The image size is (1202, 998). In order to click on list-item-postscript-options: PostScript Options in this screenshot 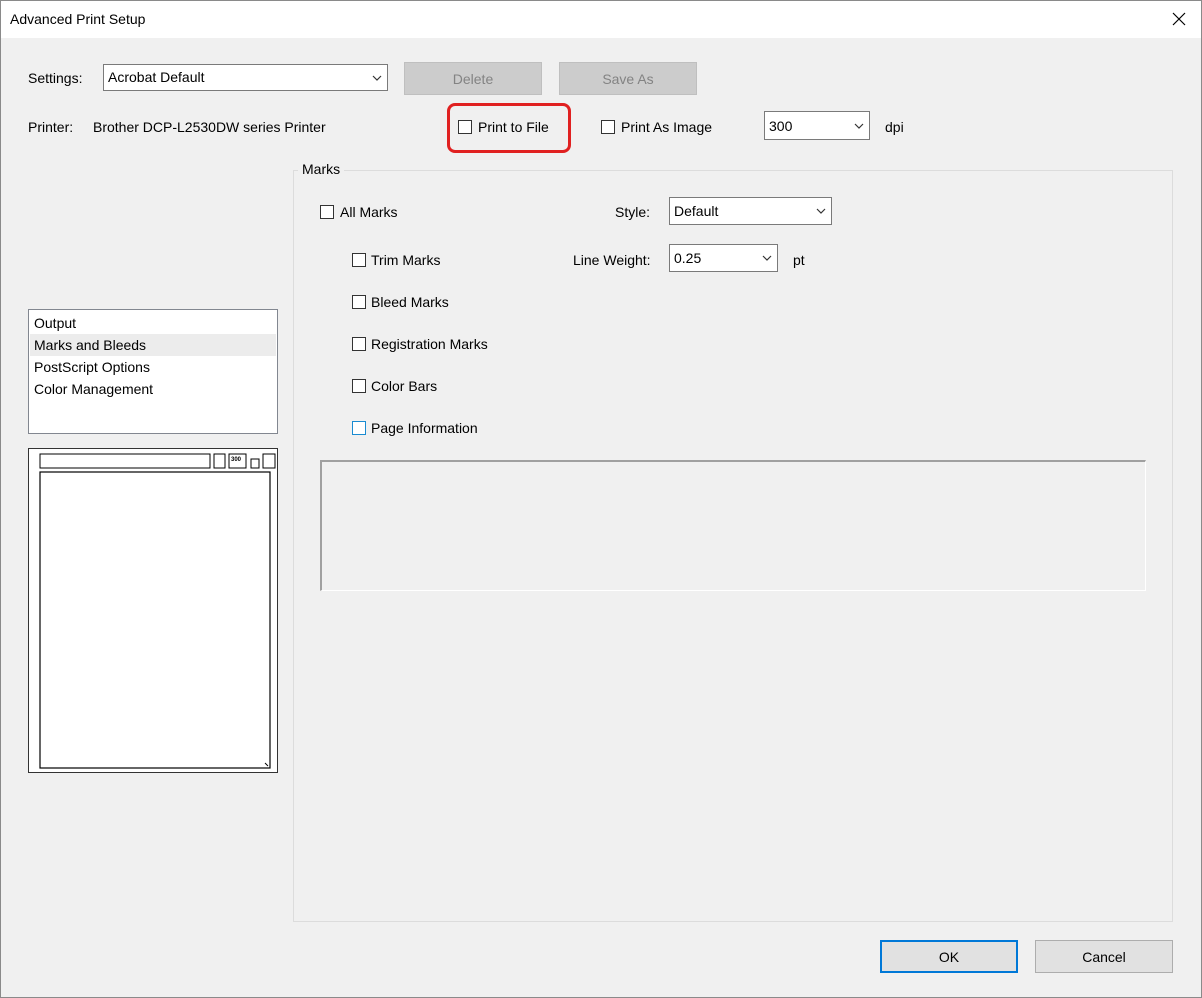, I will do `click(153, 367)`.